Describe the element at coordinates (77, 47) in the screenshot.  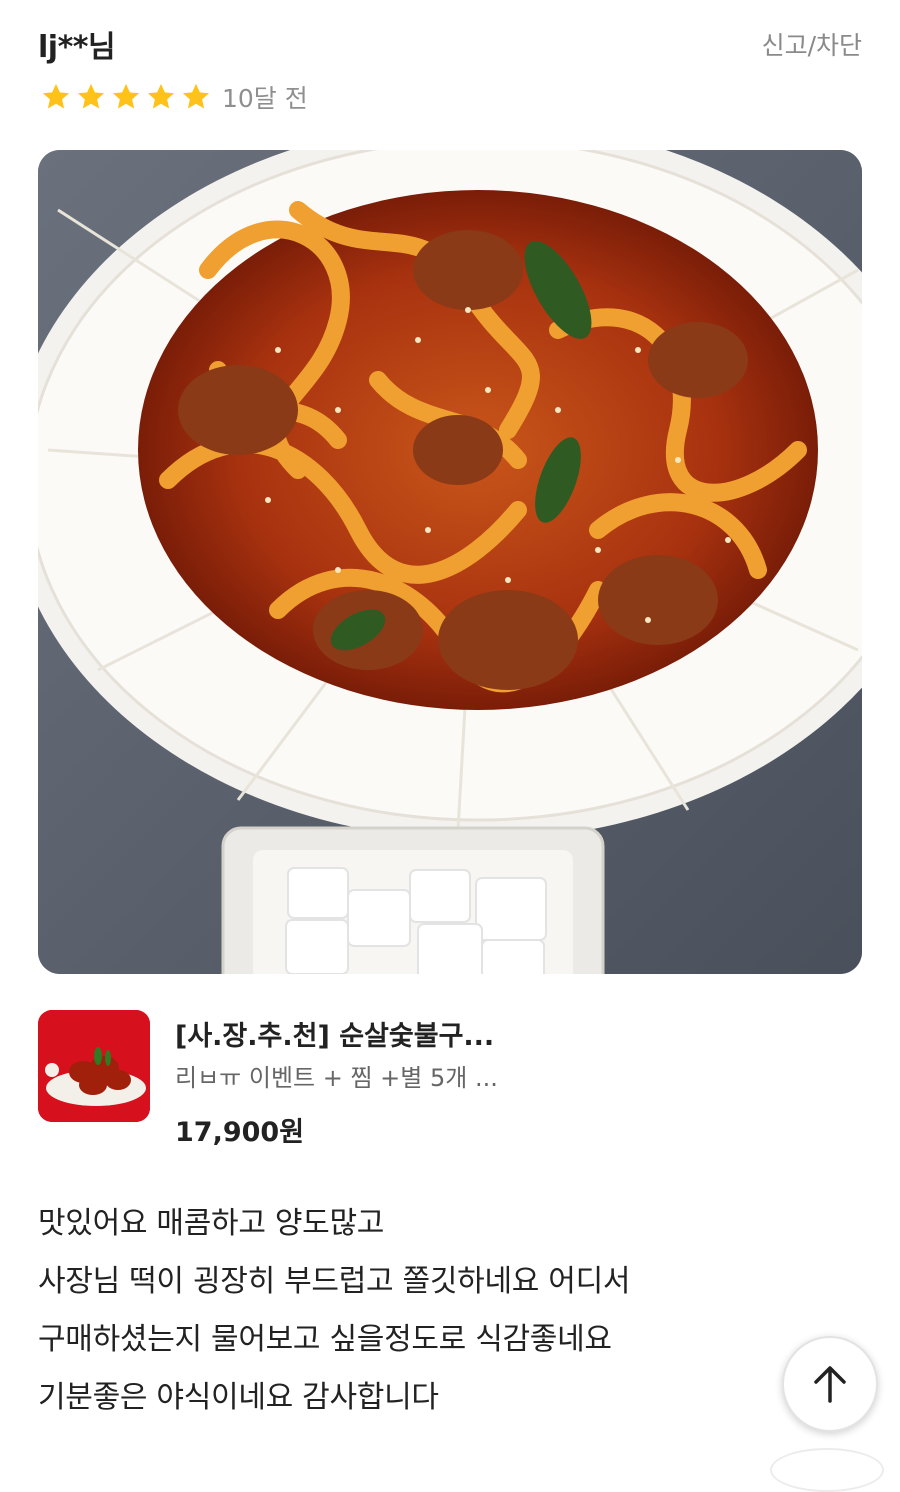
I see `reviewer-name: lj**님` at that location.